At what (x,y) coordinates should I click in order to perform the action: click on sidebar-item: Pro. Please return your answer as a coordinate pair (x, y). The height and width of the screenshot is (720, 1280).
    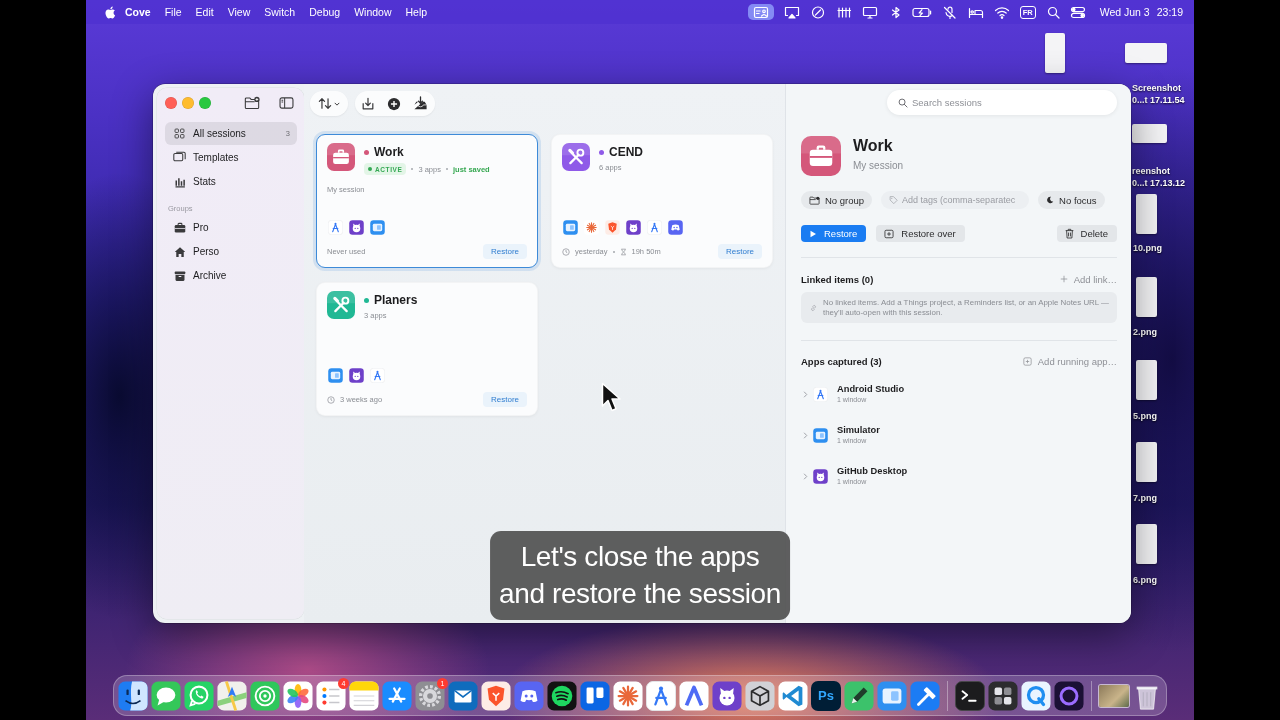
    Looking at the image, I should click on (231, 227).